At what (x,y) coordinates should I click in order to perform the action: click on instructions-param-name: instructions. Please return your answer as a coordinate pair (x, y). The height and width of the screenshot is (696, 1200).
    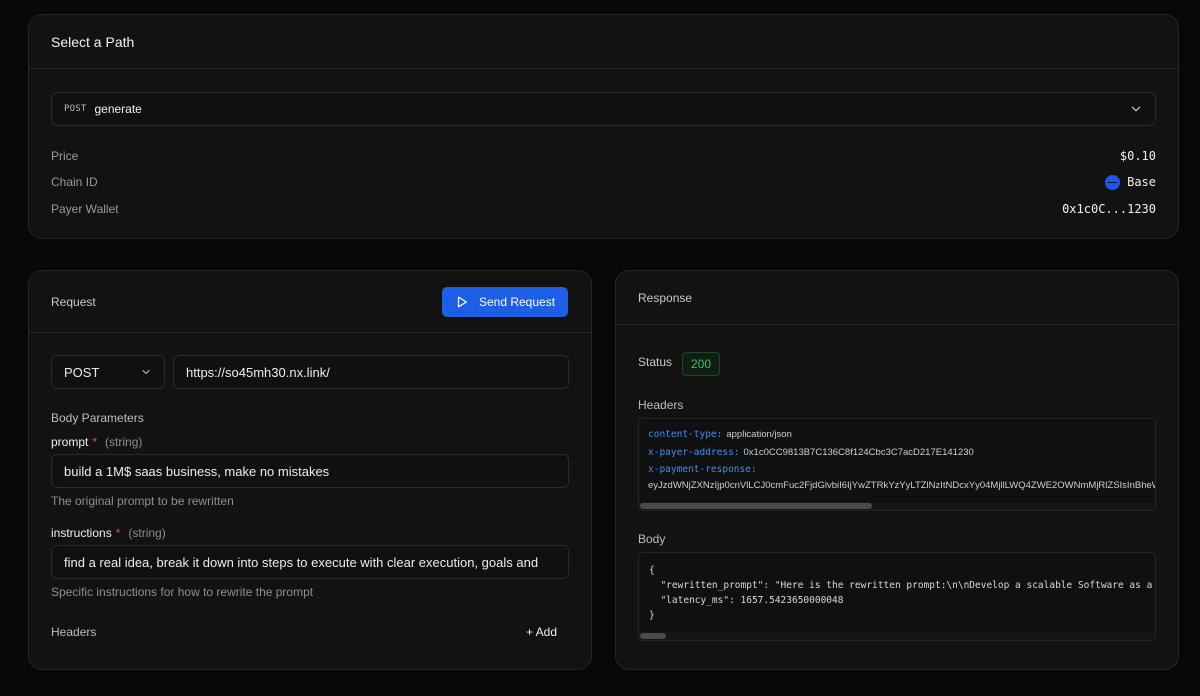
    Looking at the image, I should click on (81, 533).